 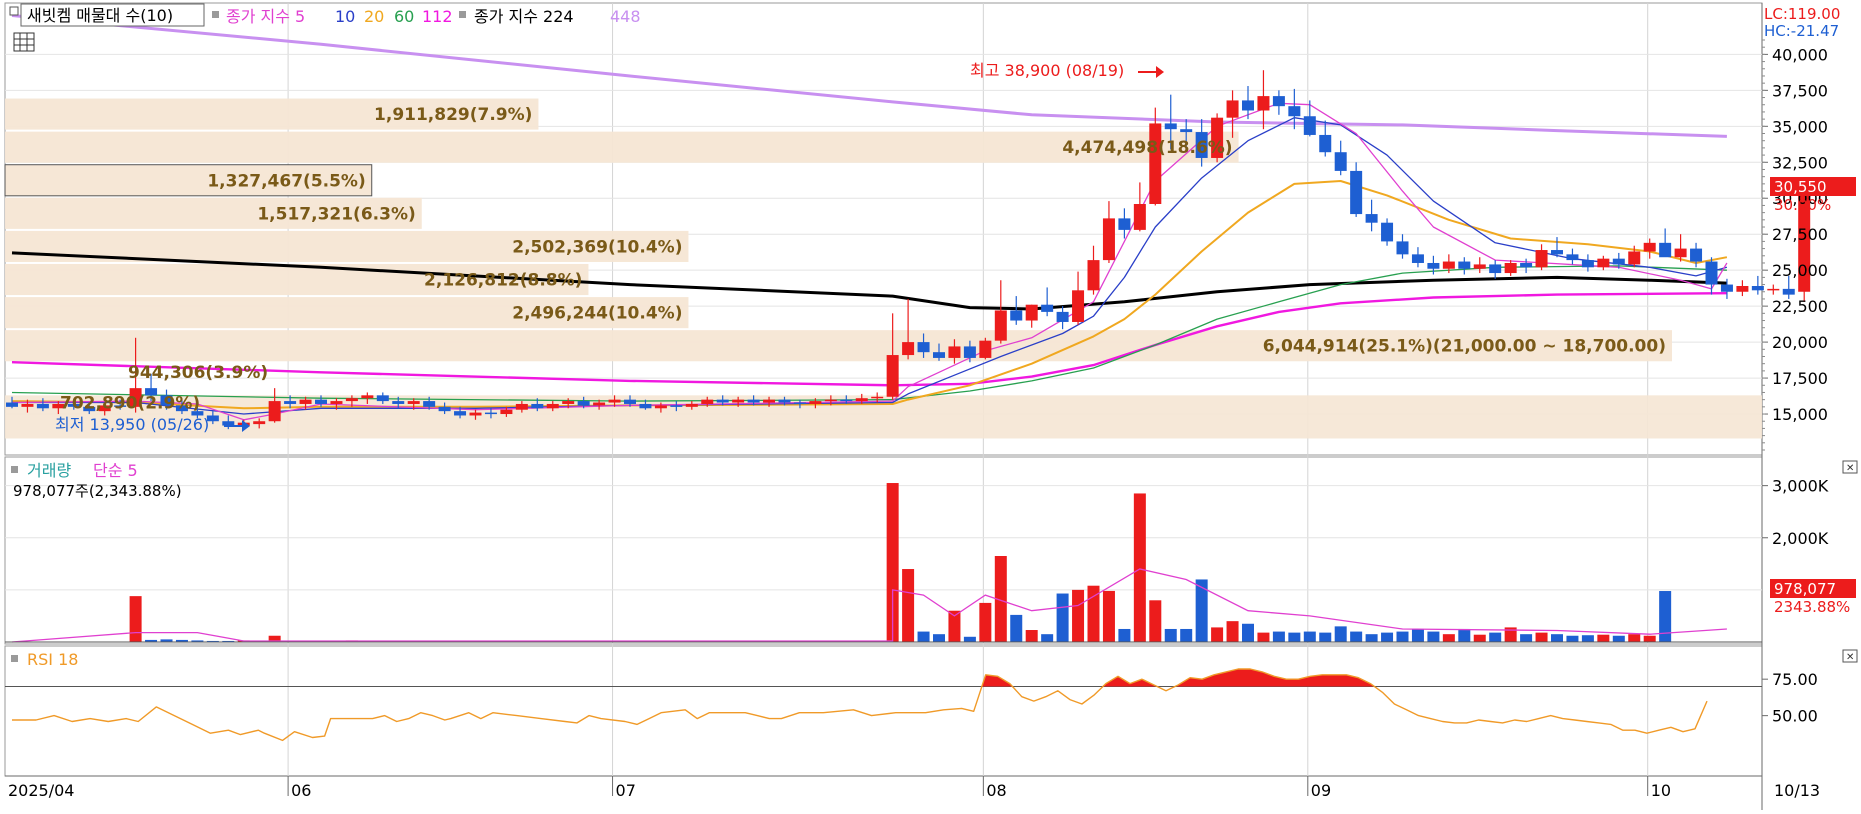 I want to click on ma-period-10: 10, so click(x=345, y=16).